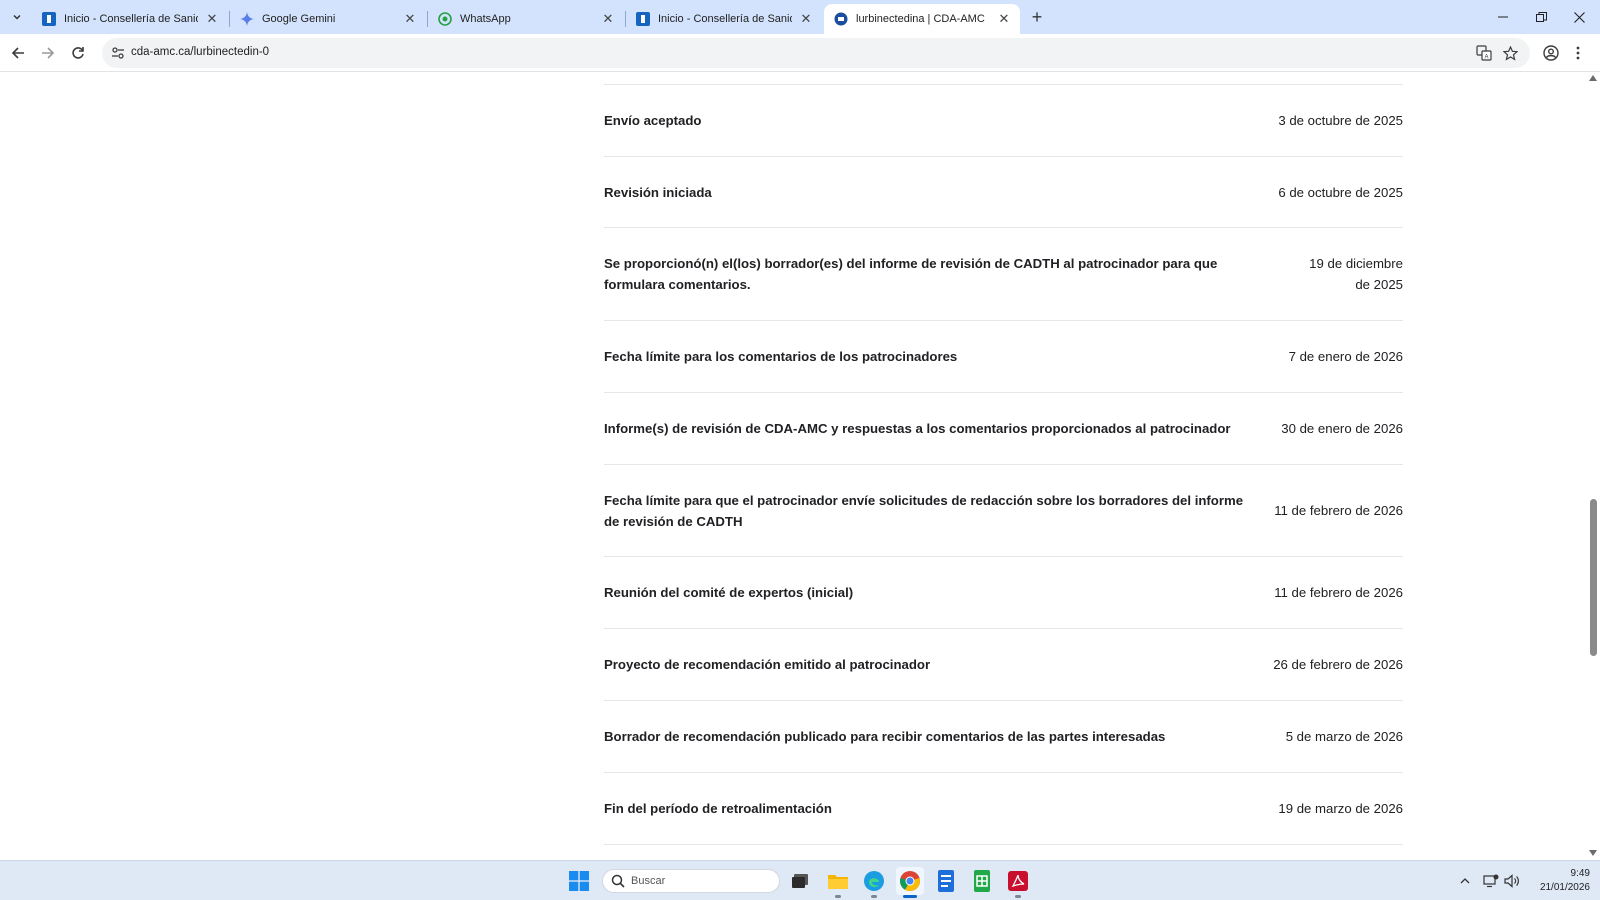 This screenshot has width=1600, height=900. Describe the element at coordinates (658, 192) in the screenshot. I see `timeline-label: Revisión iniciada` at that location.